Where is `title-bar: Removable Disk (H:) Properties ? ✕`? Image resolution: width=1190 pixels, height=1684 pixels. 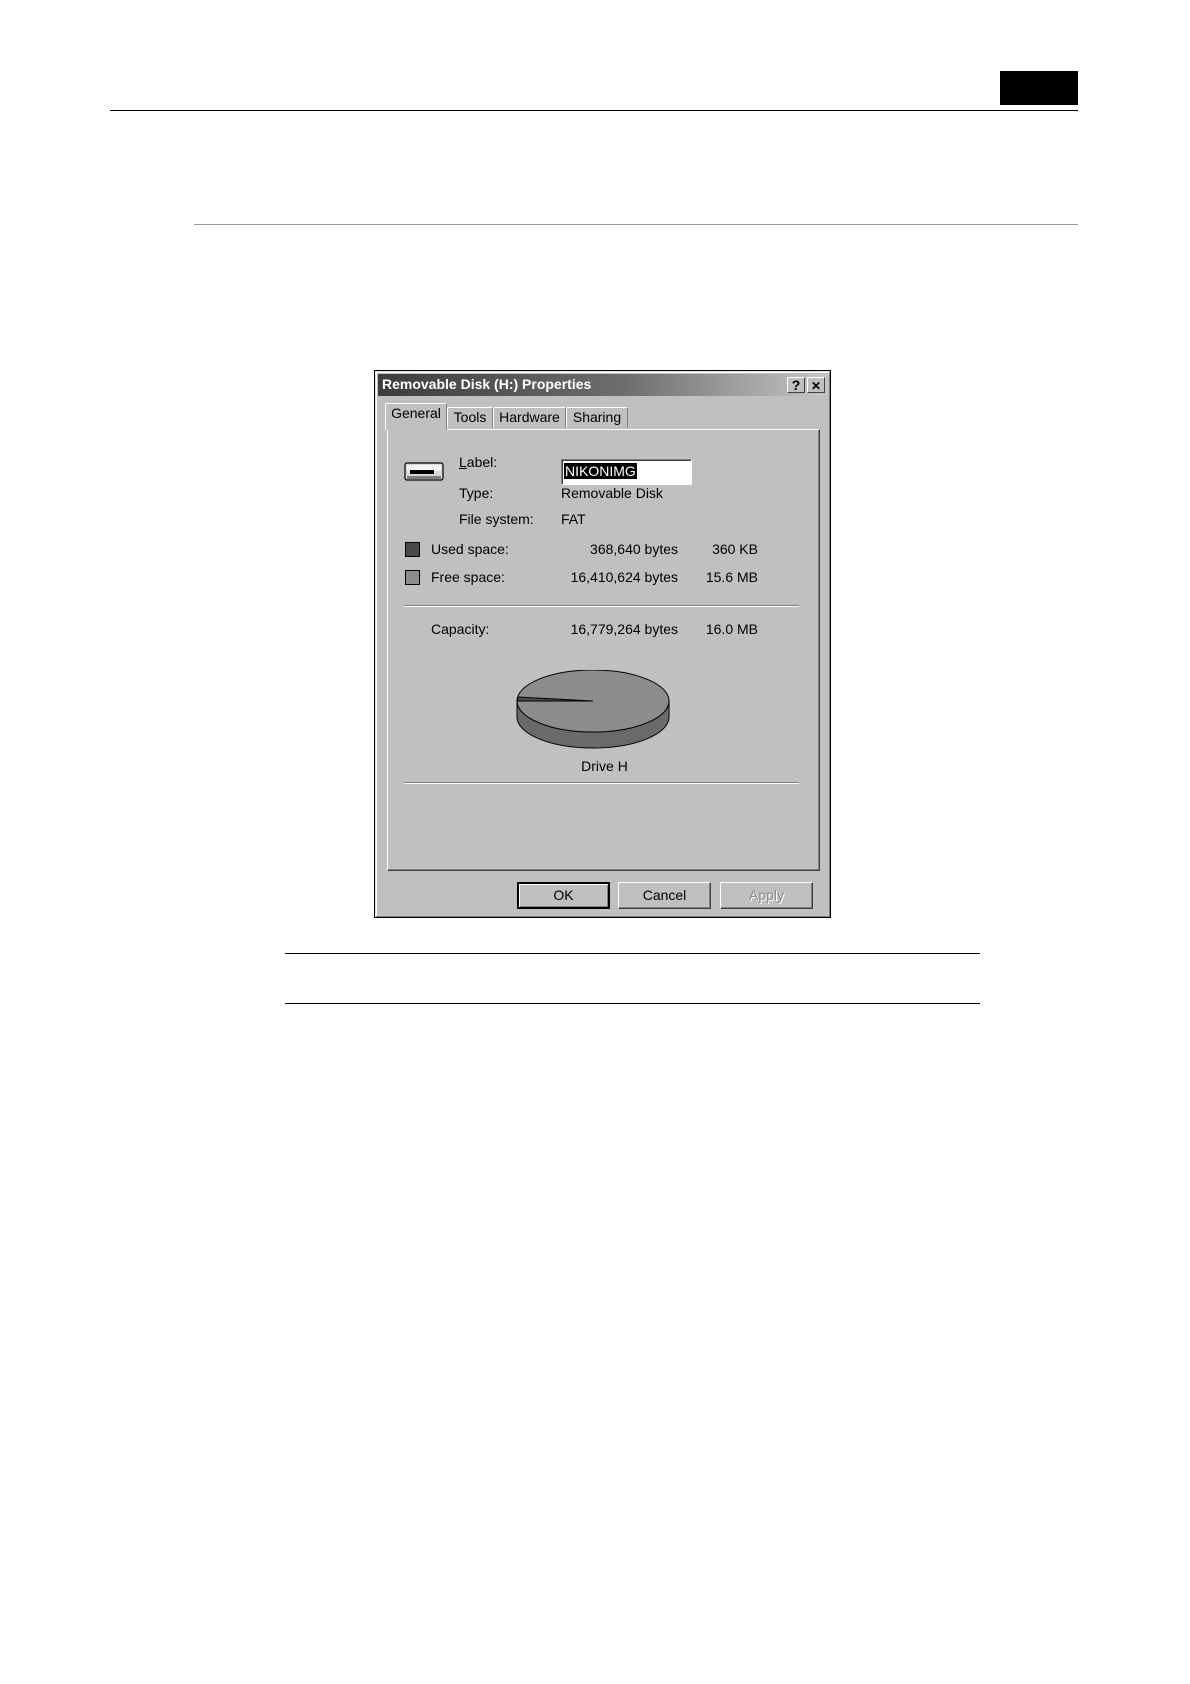
title-bar: Removable Disk (H:) Properties ? ✕ is located at coordinates (602, 385).